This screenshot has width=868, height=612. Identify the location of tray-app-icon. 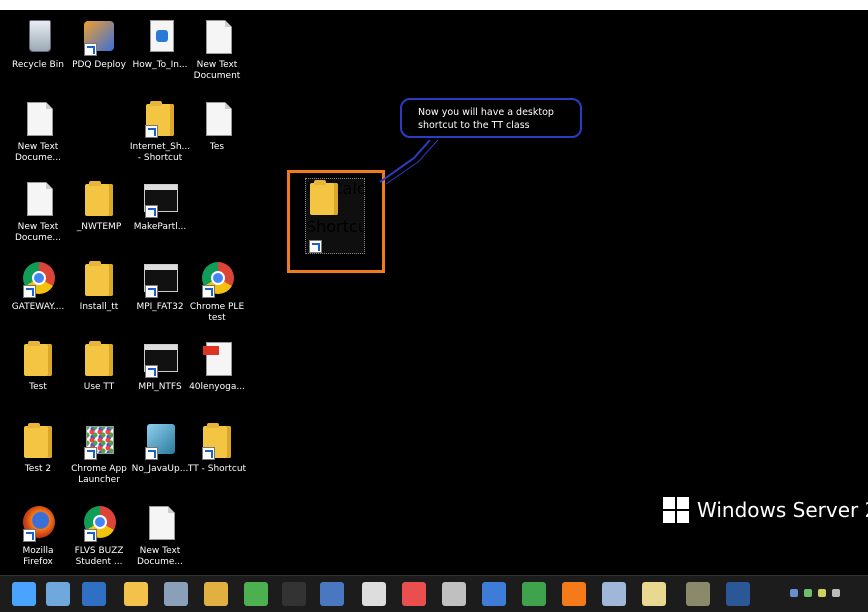
(794, 593).